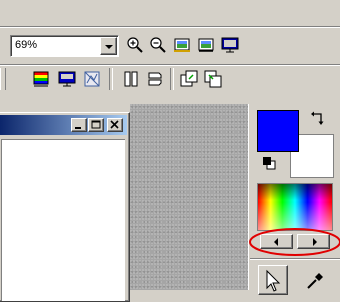  I want to click on swap-colors-icon, so click(318, 119).